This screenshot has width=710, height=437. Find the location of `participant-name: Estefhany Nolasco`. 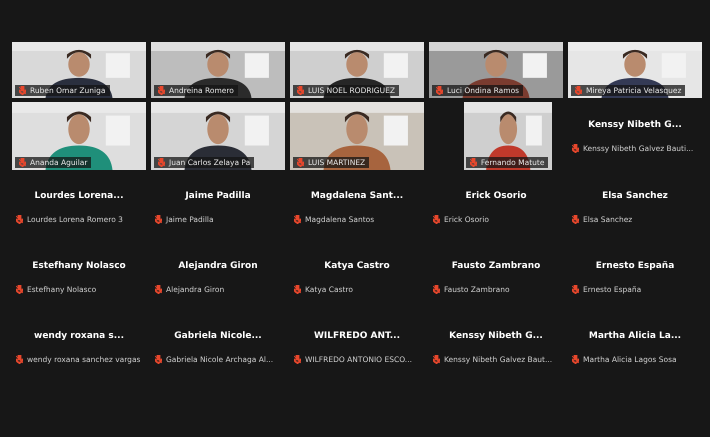

participant-name: Estefhany Nolasco is located at coordinates (79, 265).